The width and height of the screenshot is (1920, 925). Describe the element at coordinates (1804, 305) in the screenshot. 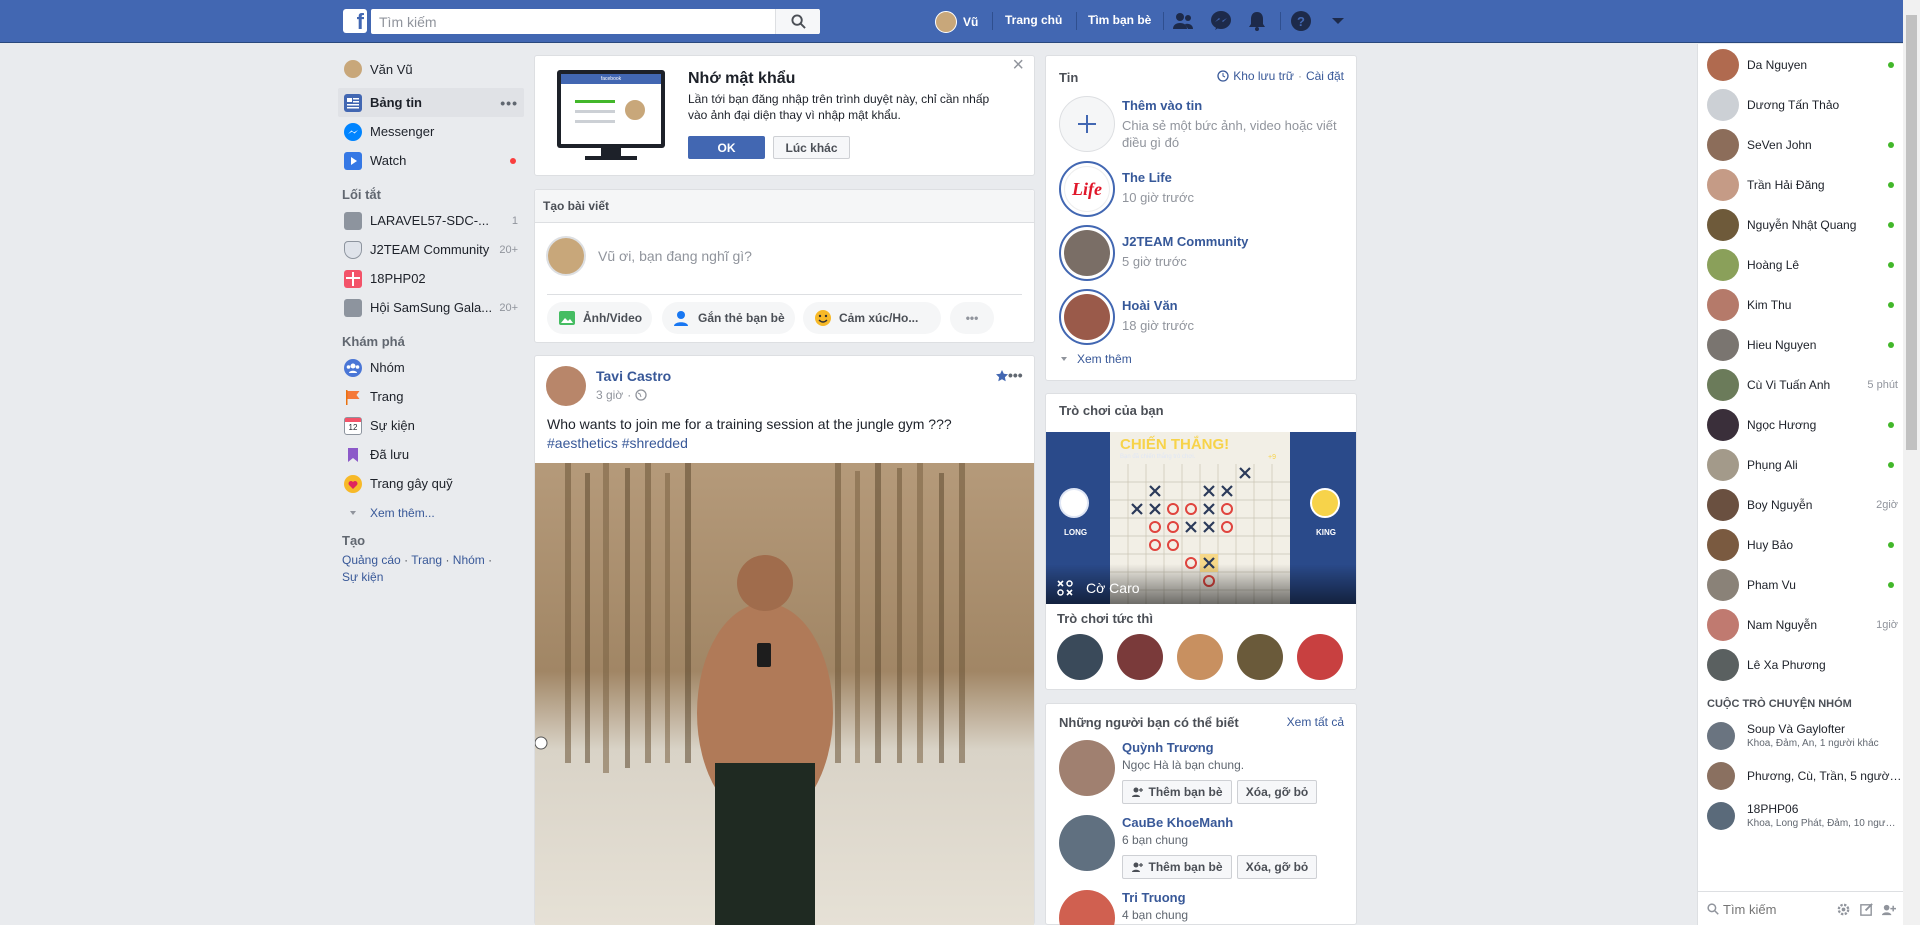

I see `chat-contact: Kim Thu` at that location.